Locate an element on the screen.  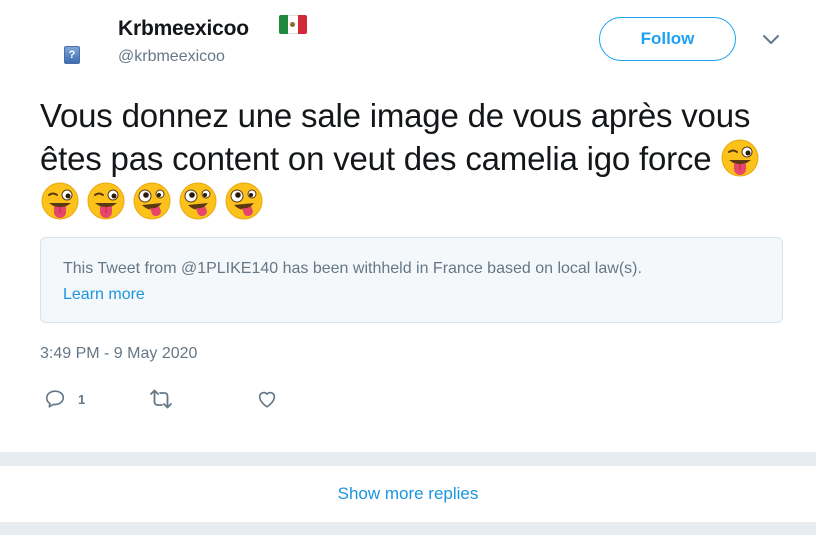
heart-icon is located at coordinates (267, 399).